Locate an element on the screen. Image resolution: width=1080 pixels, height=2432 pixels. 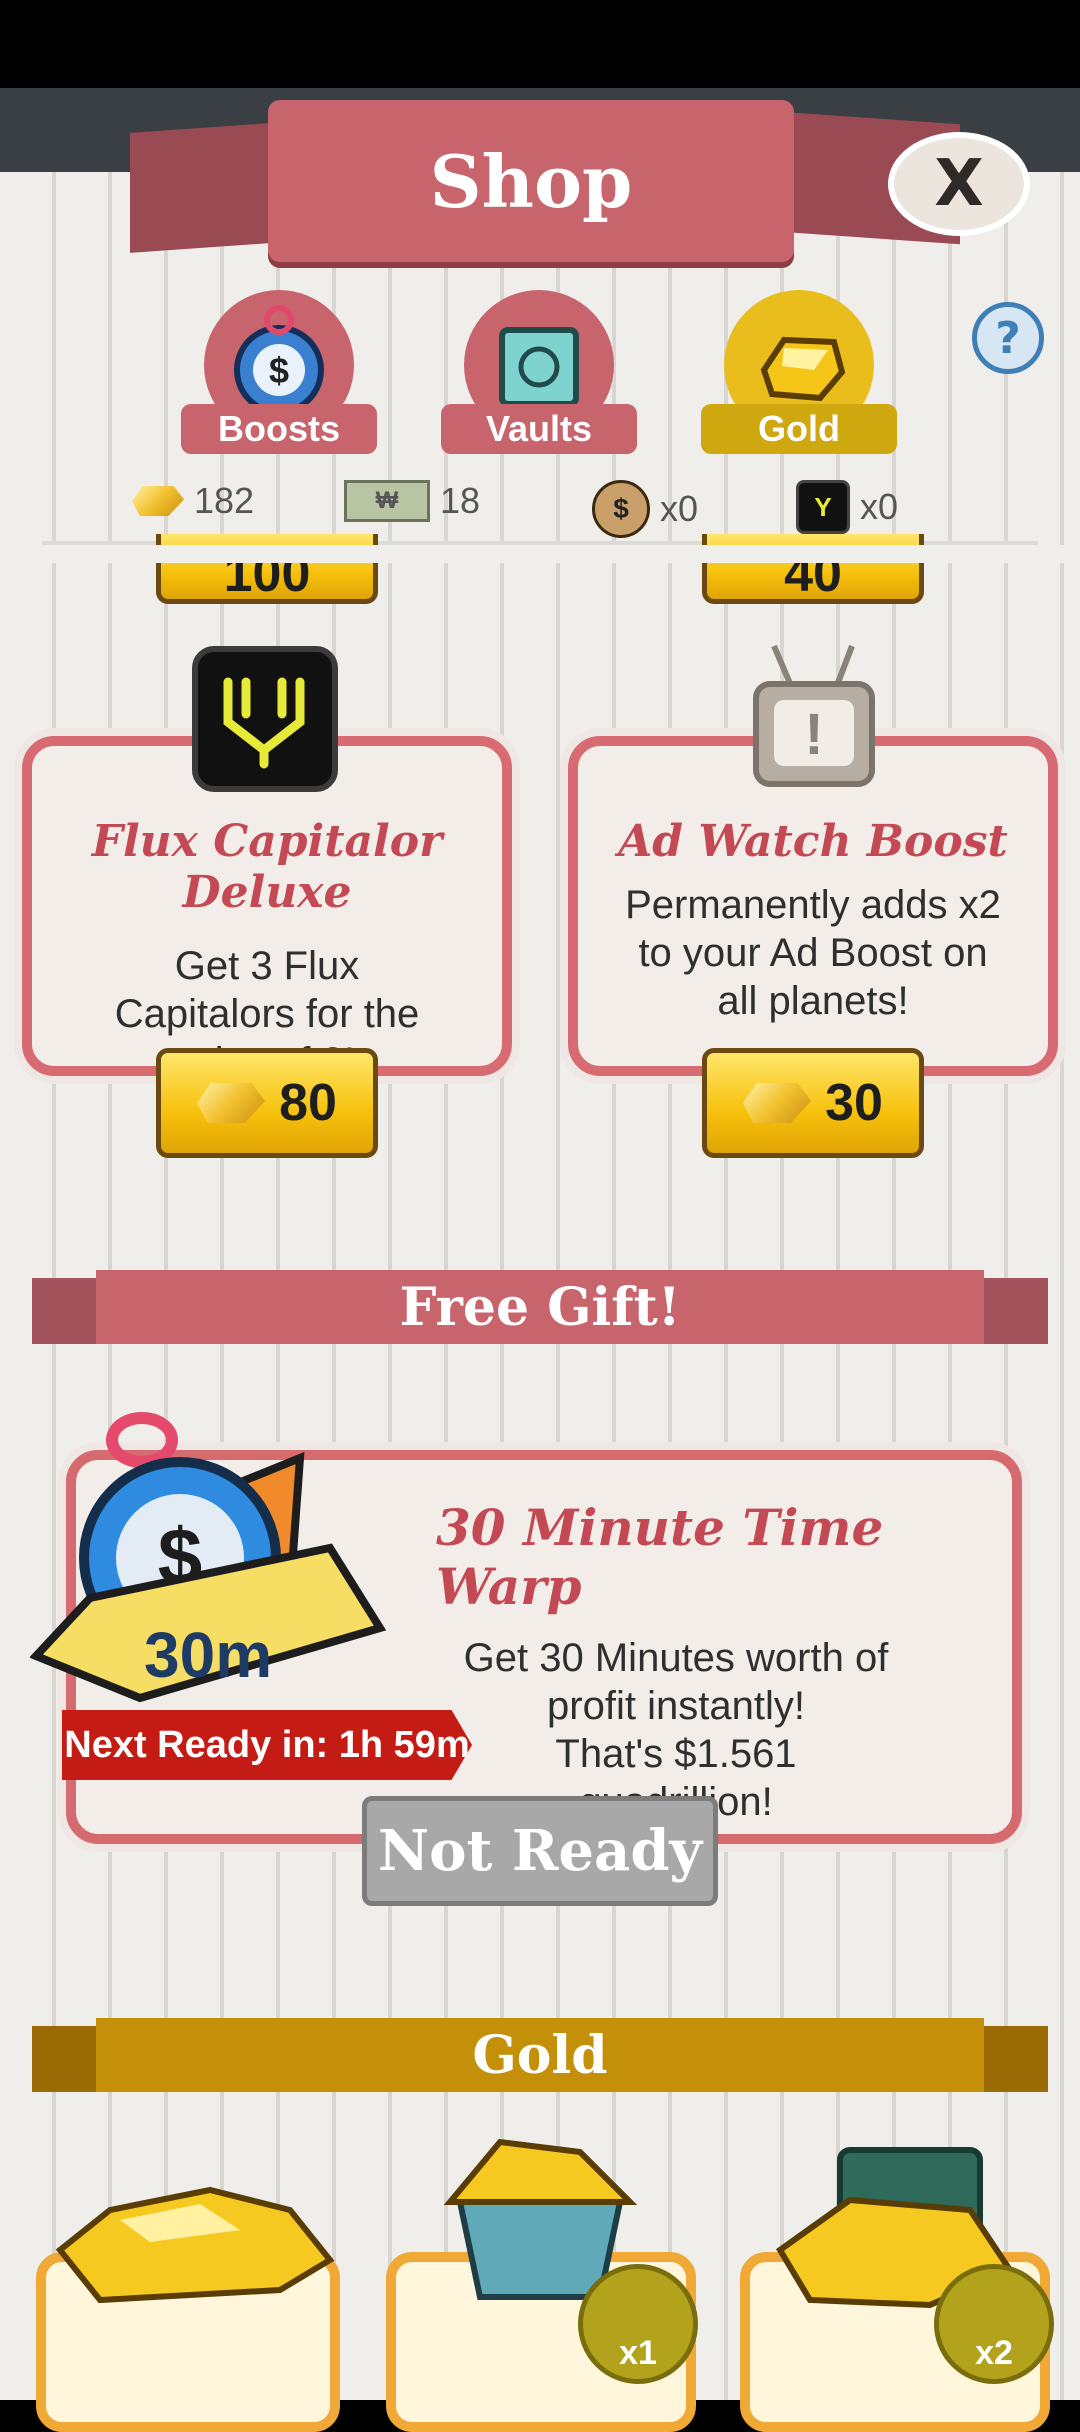
megabucks-count: 18 is located at coordinates (460, 500).